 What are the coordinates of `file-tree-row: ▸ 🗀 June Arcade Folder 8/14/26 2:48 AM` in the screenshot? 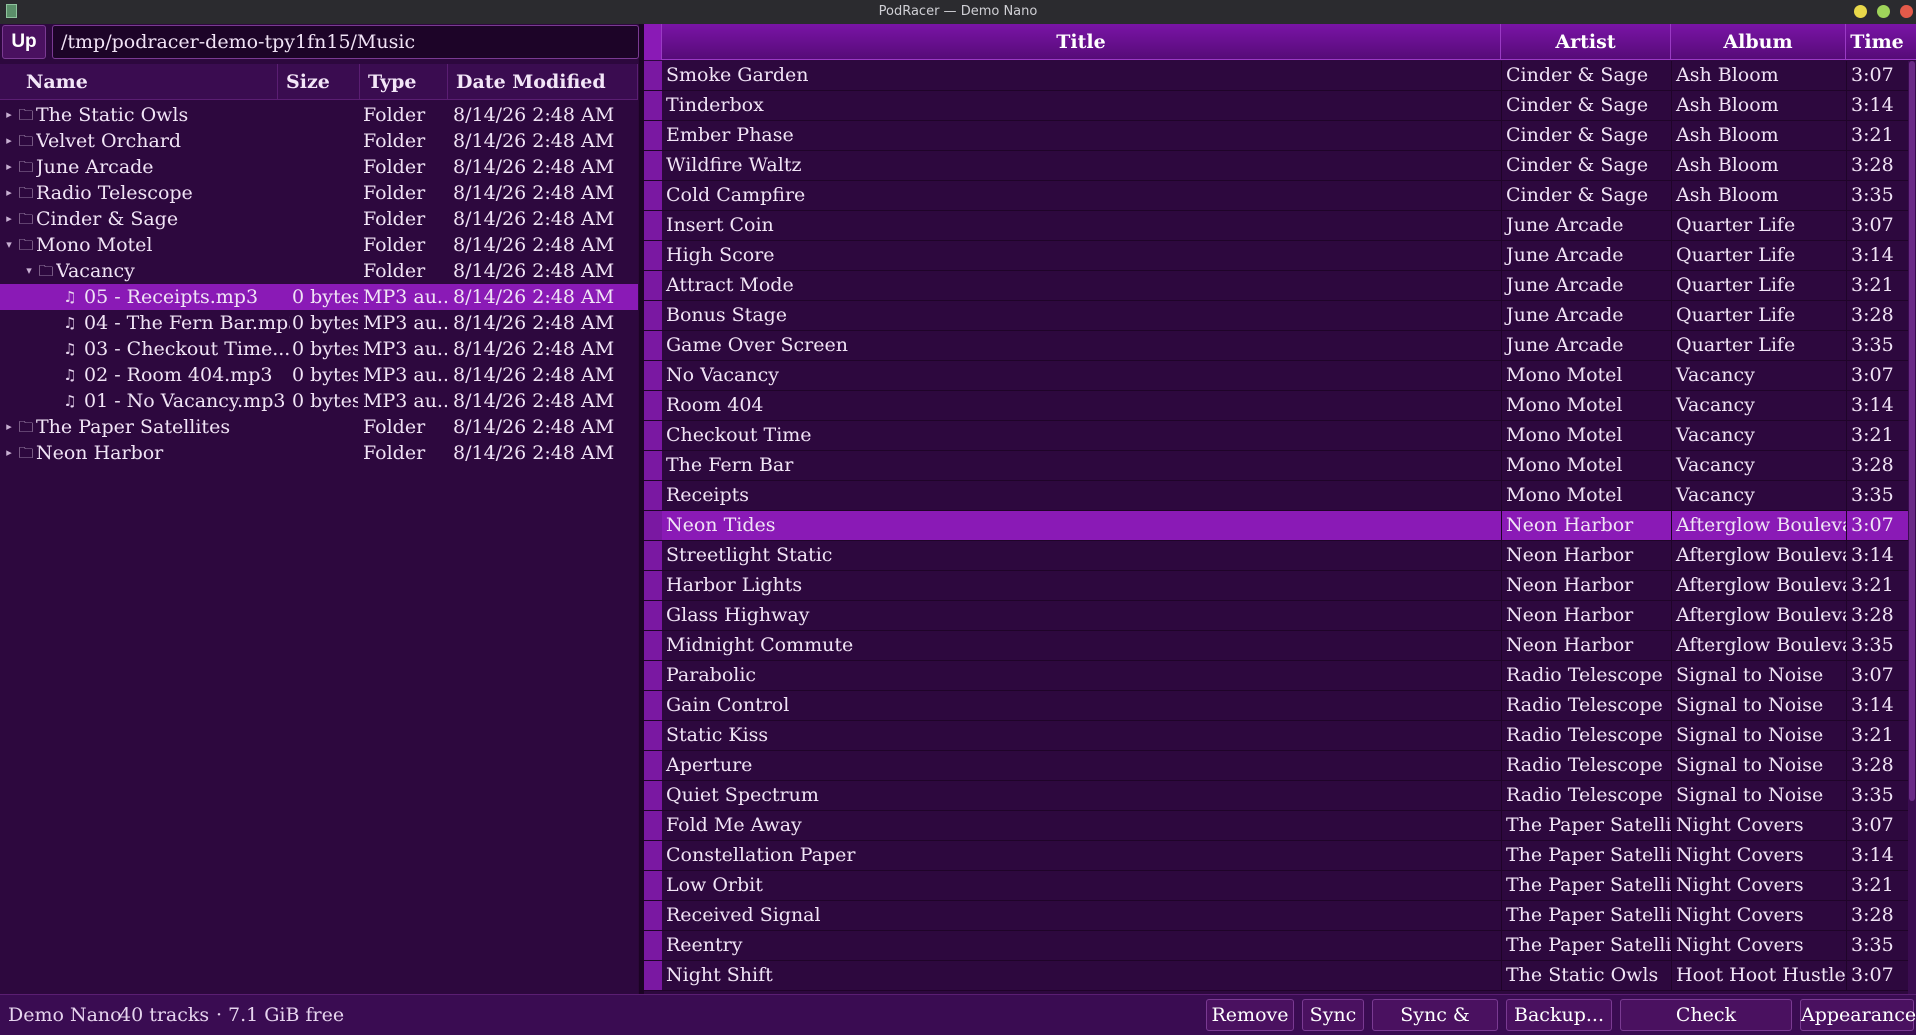 It's located at (319, 167).